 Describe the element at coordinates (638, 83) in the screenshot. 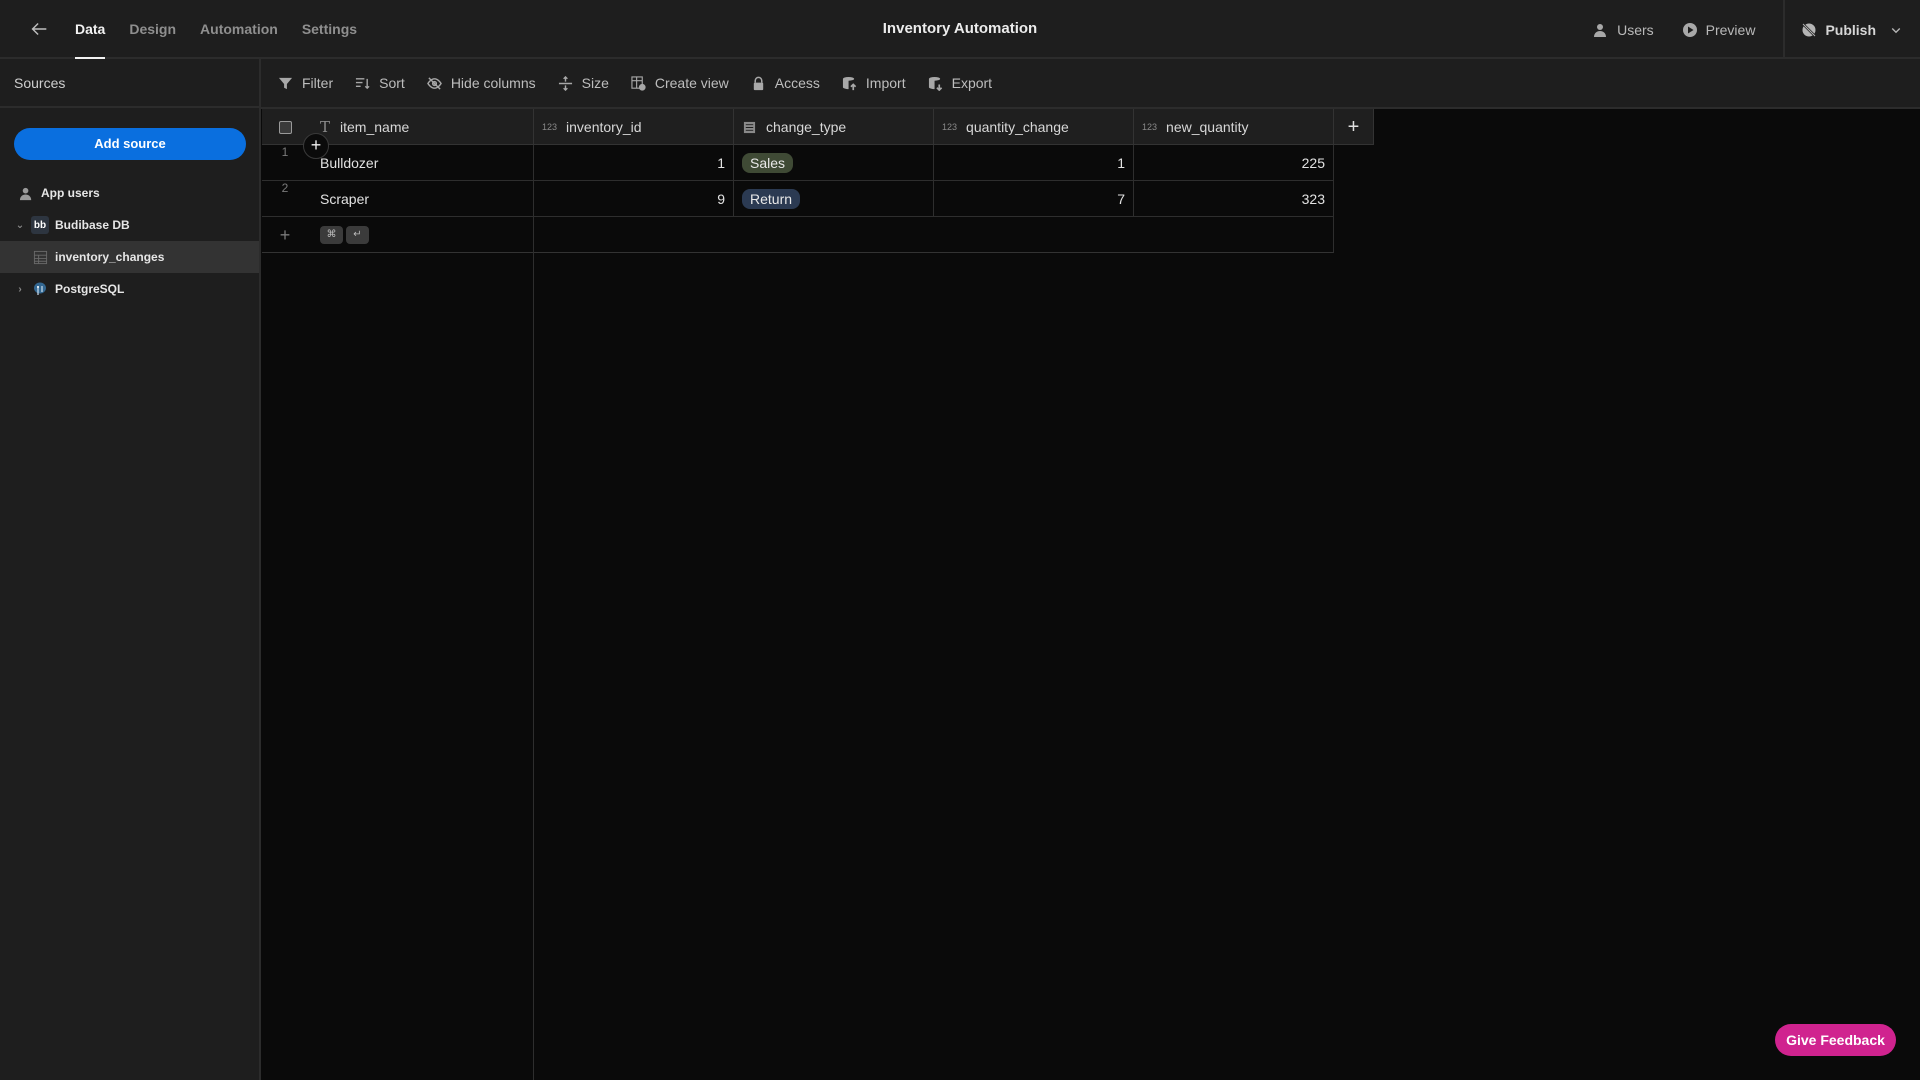

I see `table-add-icon` at that location.